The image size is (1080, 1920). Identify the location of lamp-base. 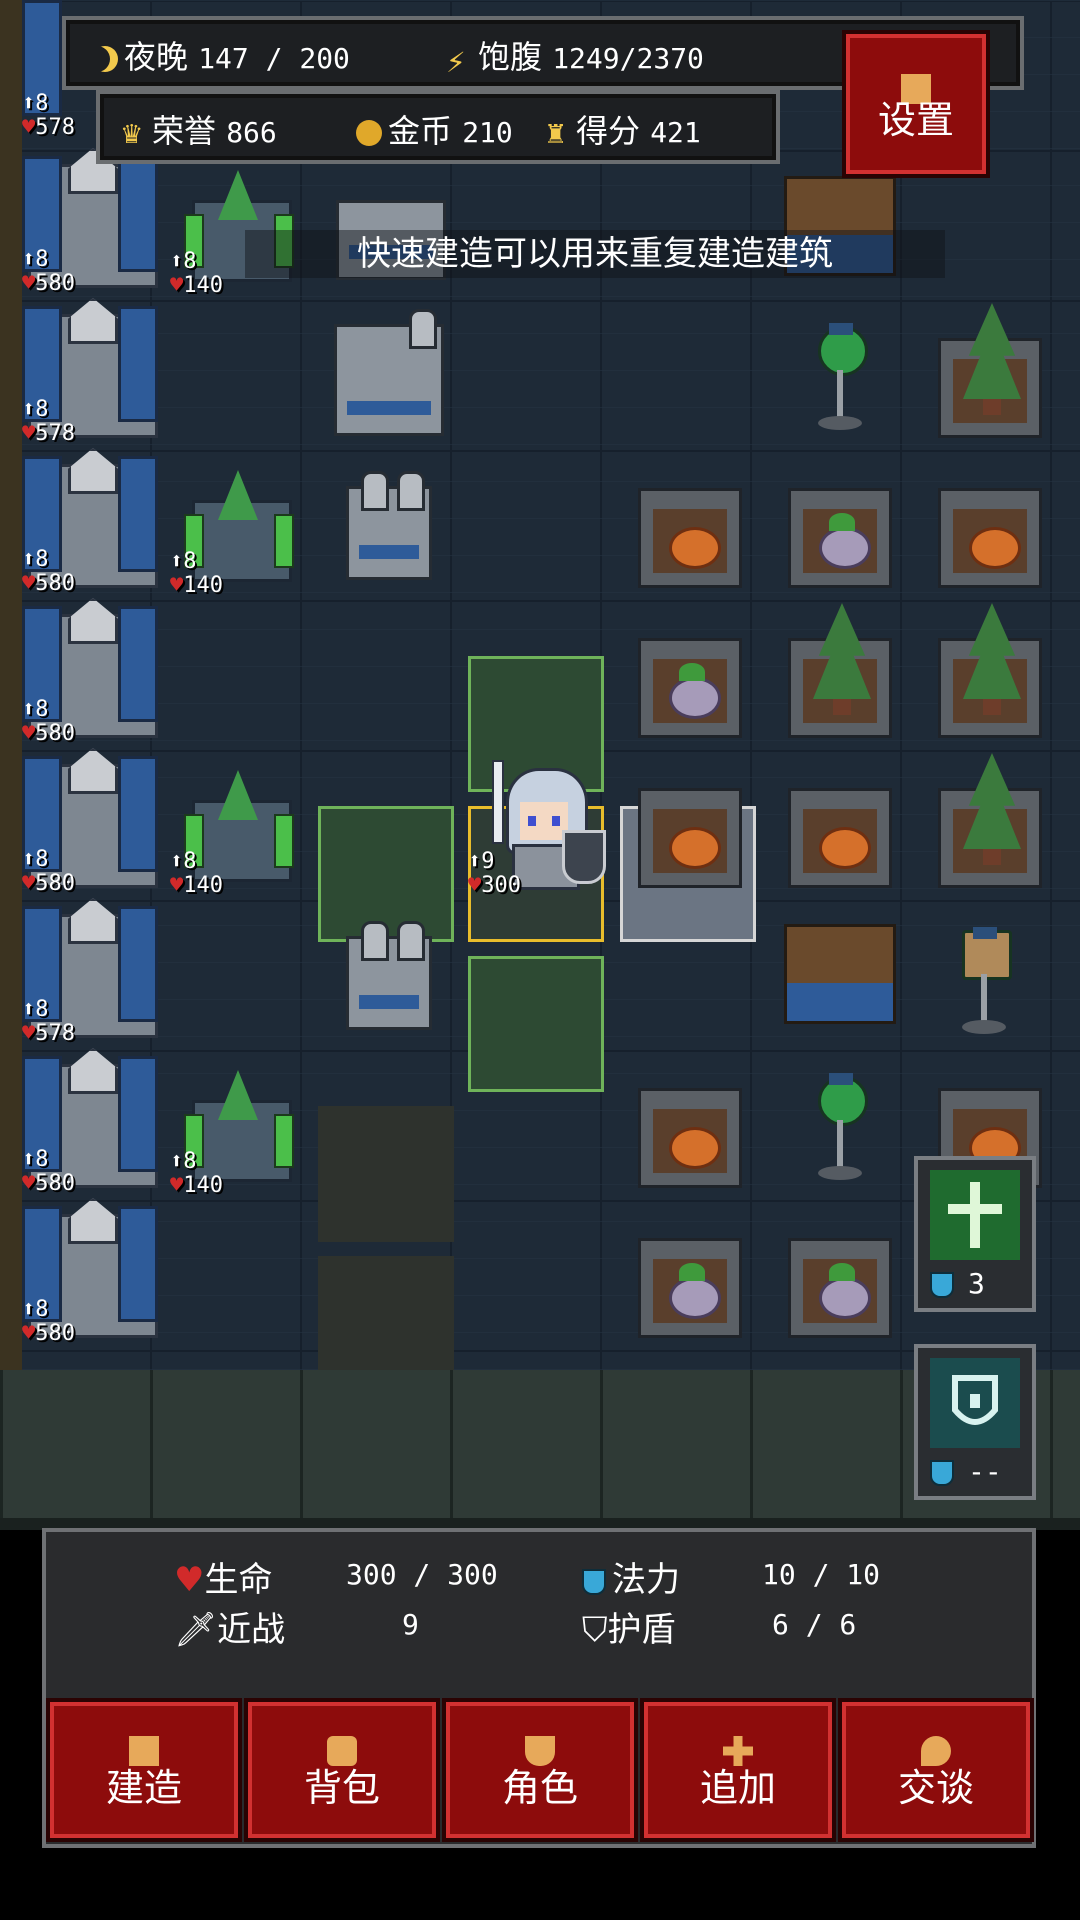
(840, 423).